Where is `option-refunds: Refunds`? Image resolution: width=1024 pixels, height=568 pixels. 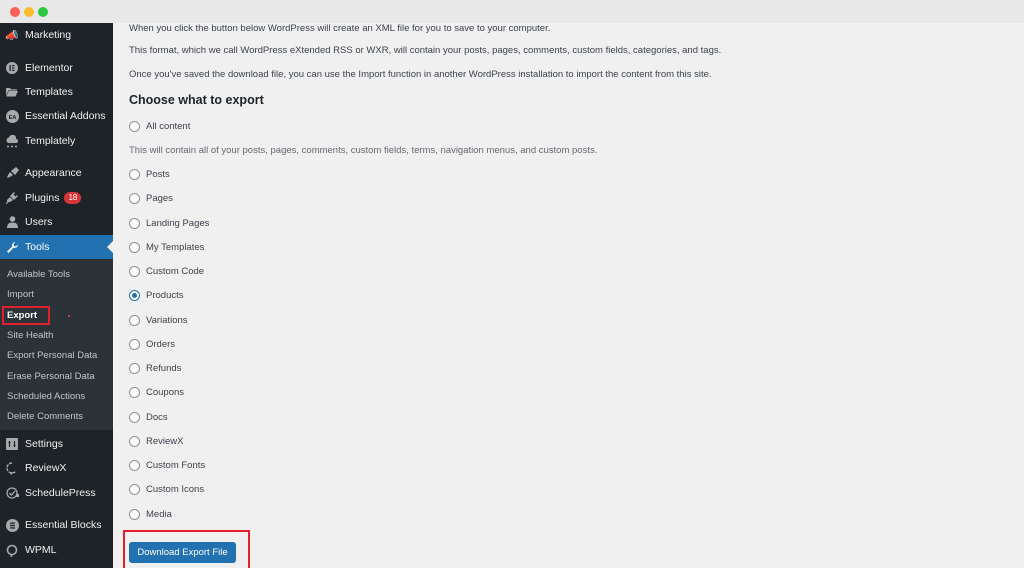
option-refunds: Refunds is located at coordinates (155, 368).